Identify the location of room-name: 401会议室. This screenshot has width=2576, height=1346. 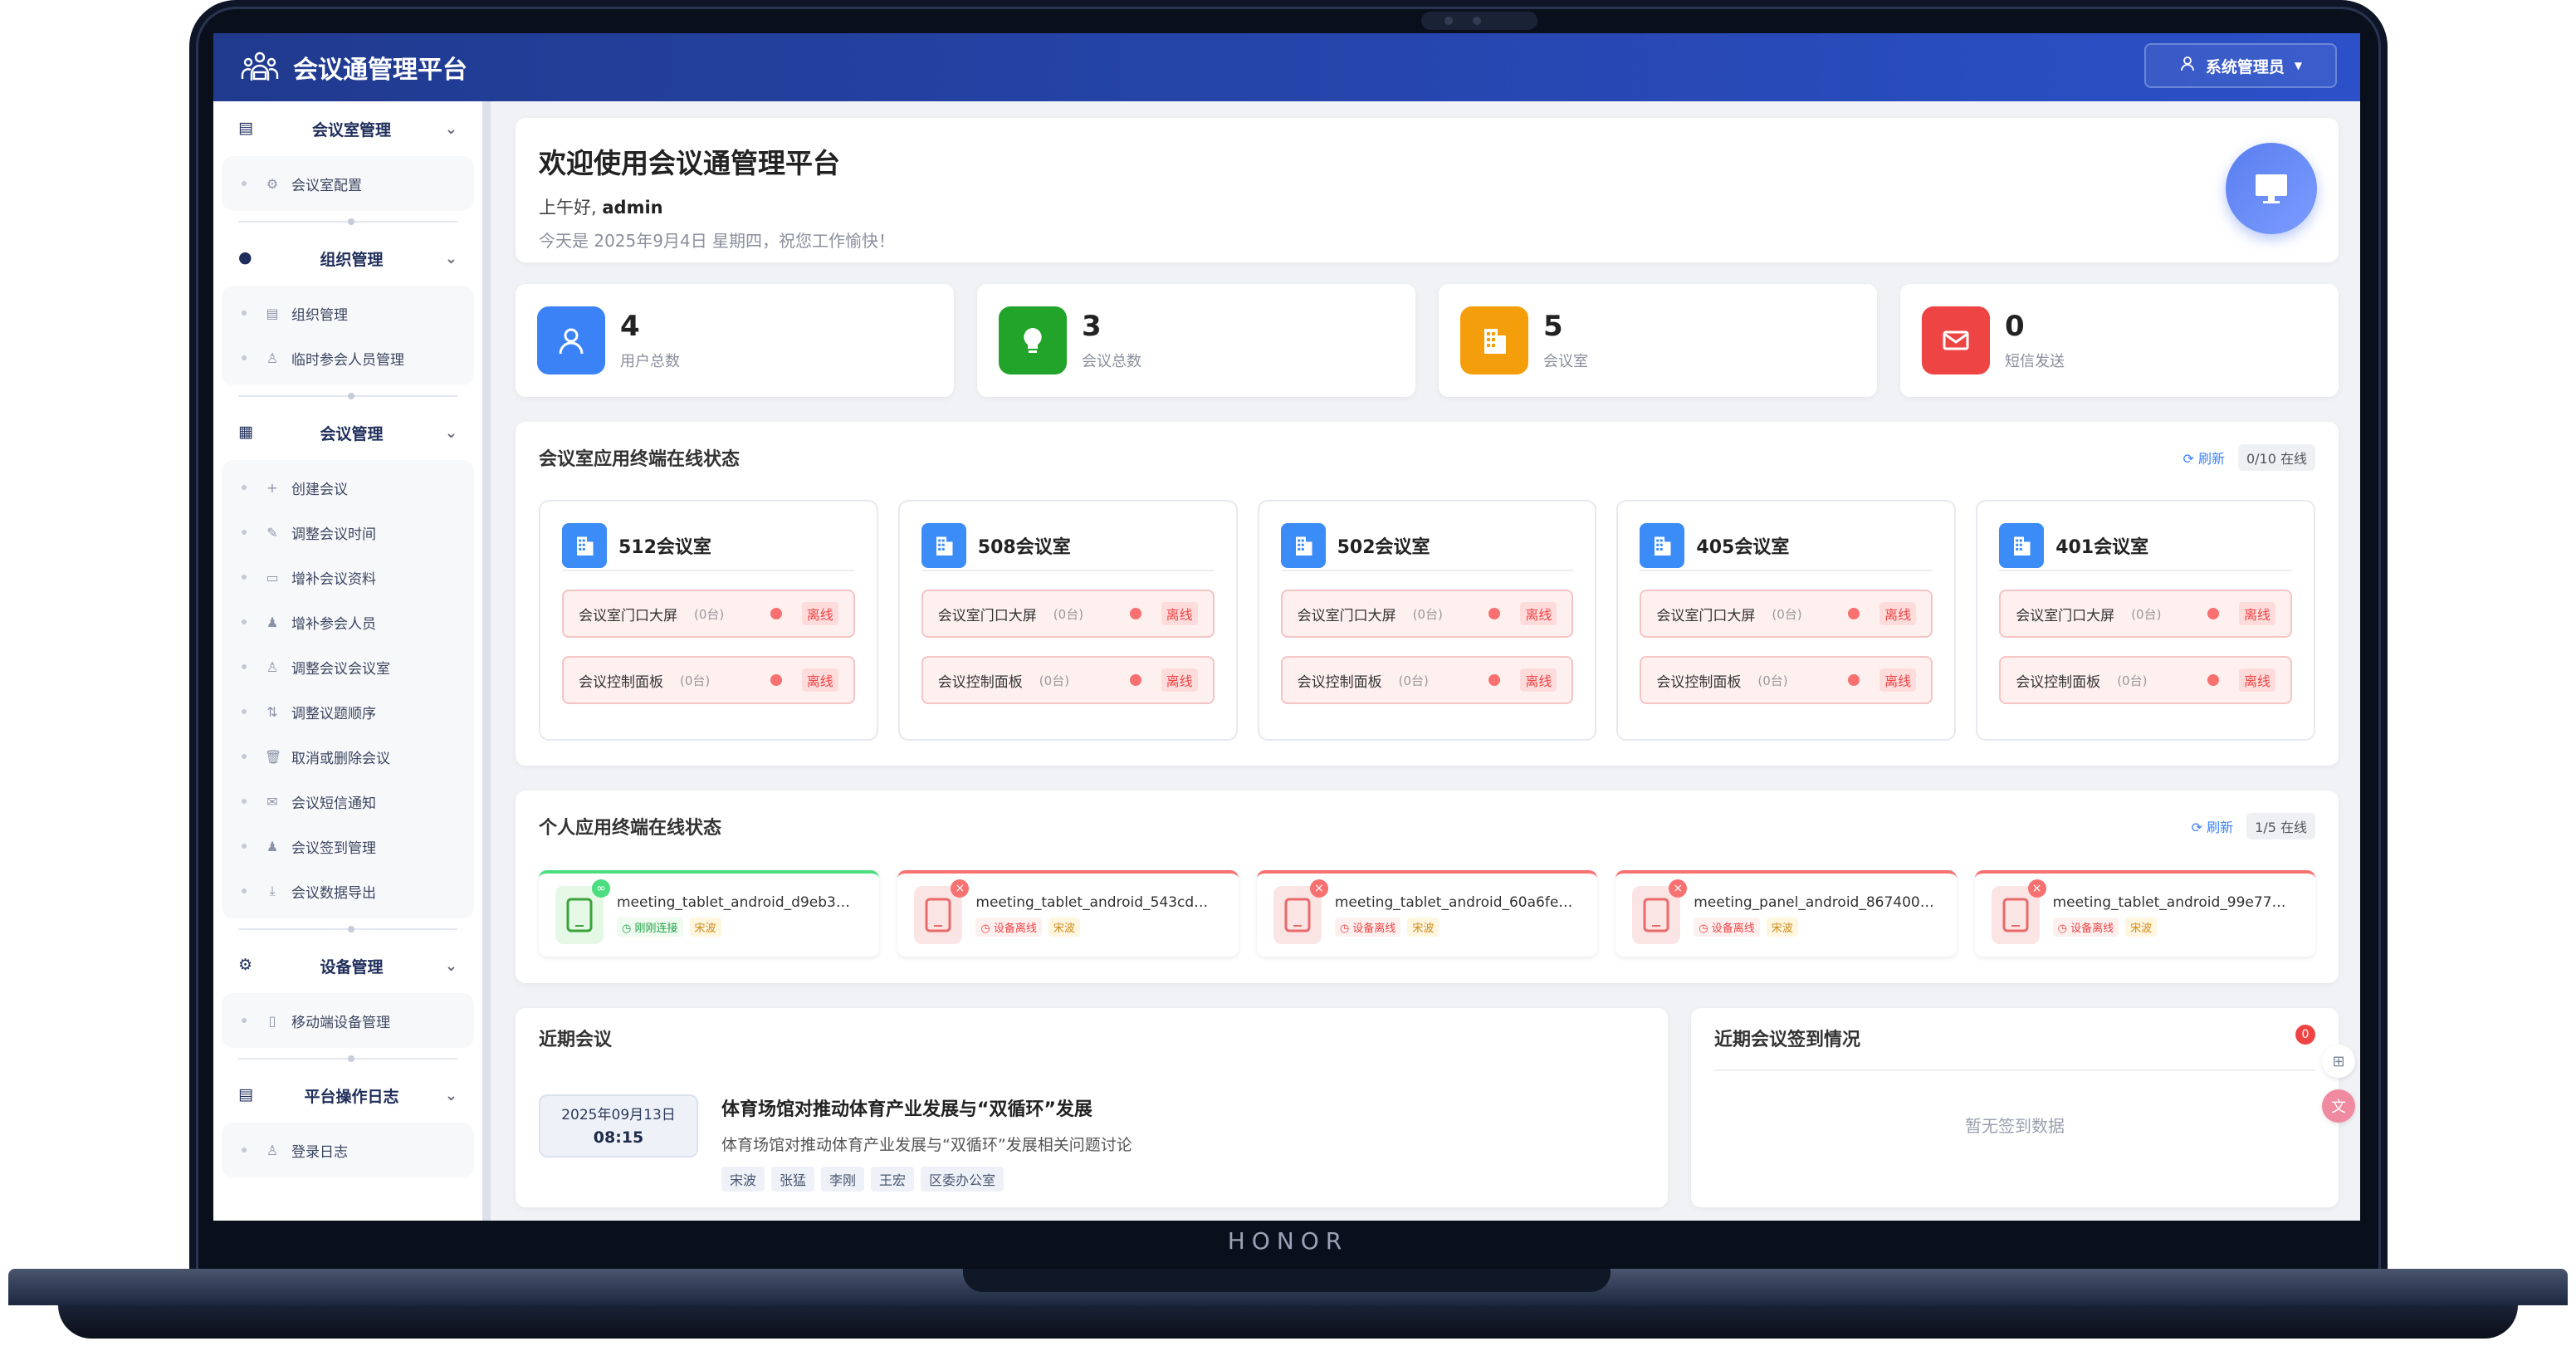
(2102, 547).